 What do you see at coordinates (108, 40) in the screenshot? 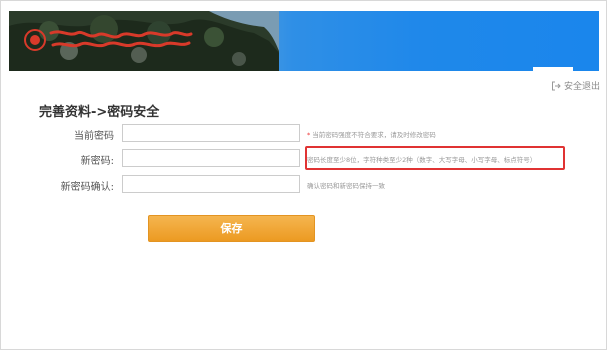
I see `school-logo` at bounding box center [108, 40].